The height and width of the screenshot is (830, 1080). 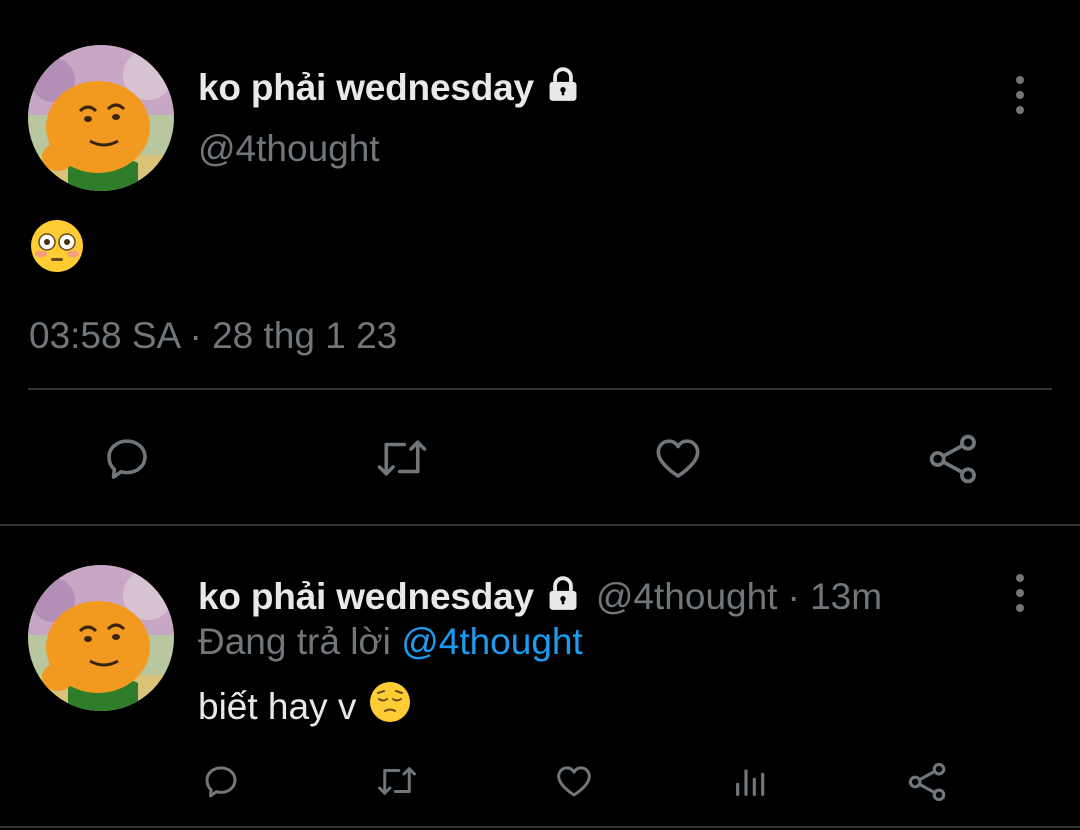 I want to click on author-name-line: ko phải wednesday, so click(x=390, y=87).